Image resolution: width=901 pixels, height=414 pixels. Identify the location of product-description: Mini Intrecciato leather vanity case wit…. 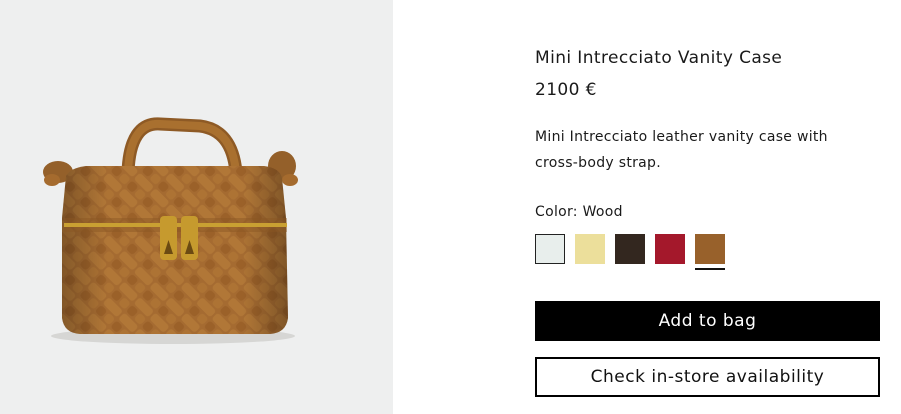
(681, 150).